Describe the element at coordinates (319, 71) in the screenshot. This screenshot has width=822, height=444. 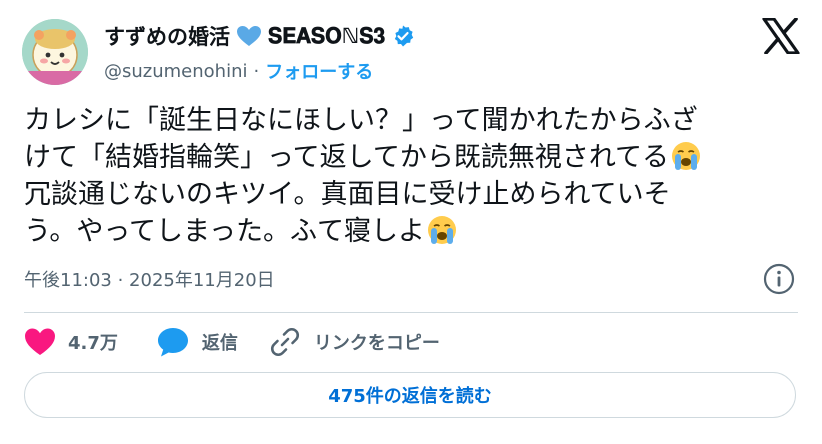
I see `follow-button: フォローする` at that location.